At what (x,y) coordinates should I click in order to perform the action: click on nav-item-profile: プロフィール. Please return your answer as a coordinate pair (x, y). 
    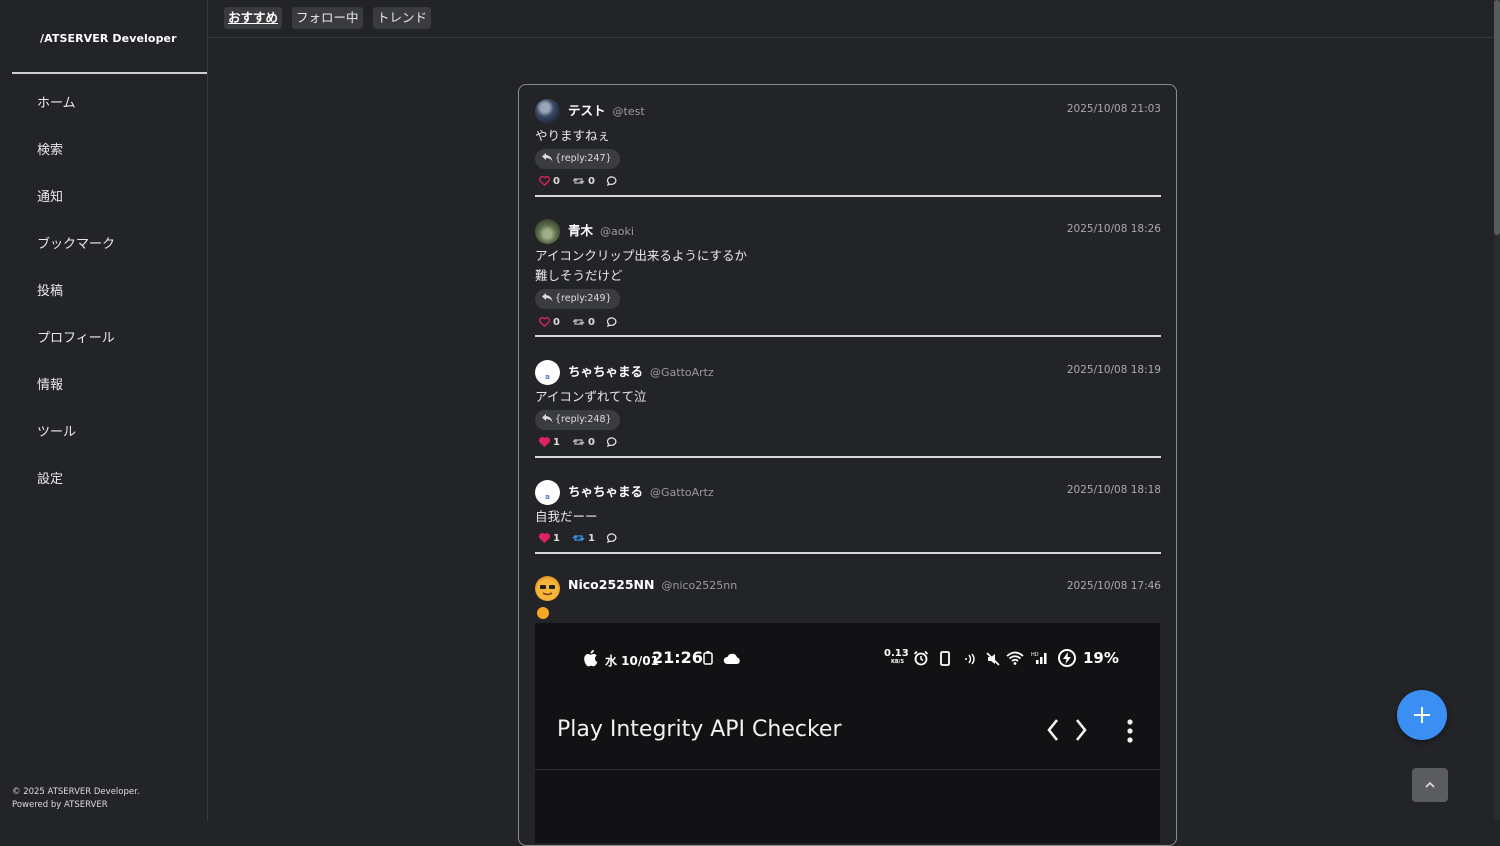
    Looking at the image, I should click on (76, 352).